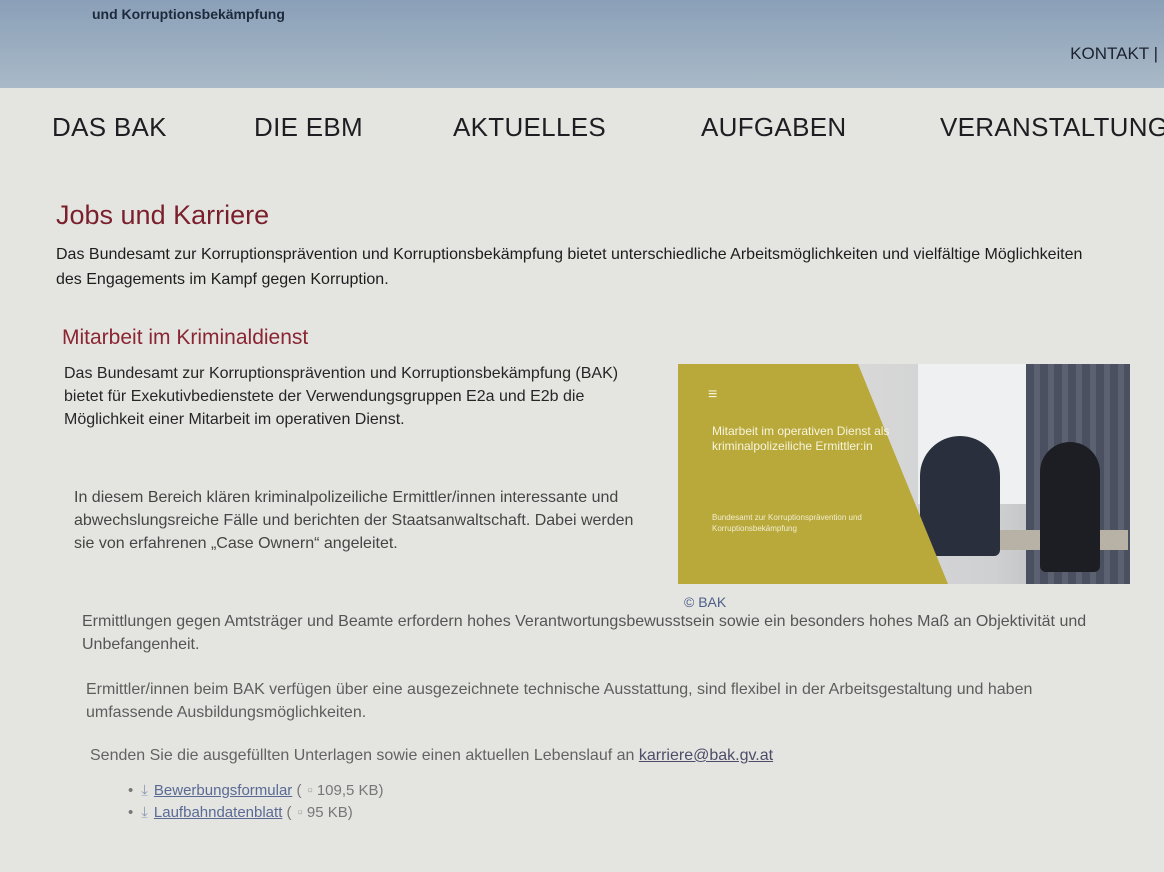 This screenshot has width=1164, height=872. What do you see at coordinates (813, 474) in the screenshot?
I see `image-overlay` at bounding box center [813, 474].